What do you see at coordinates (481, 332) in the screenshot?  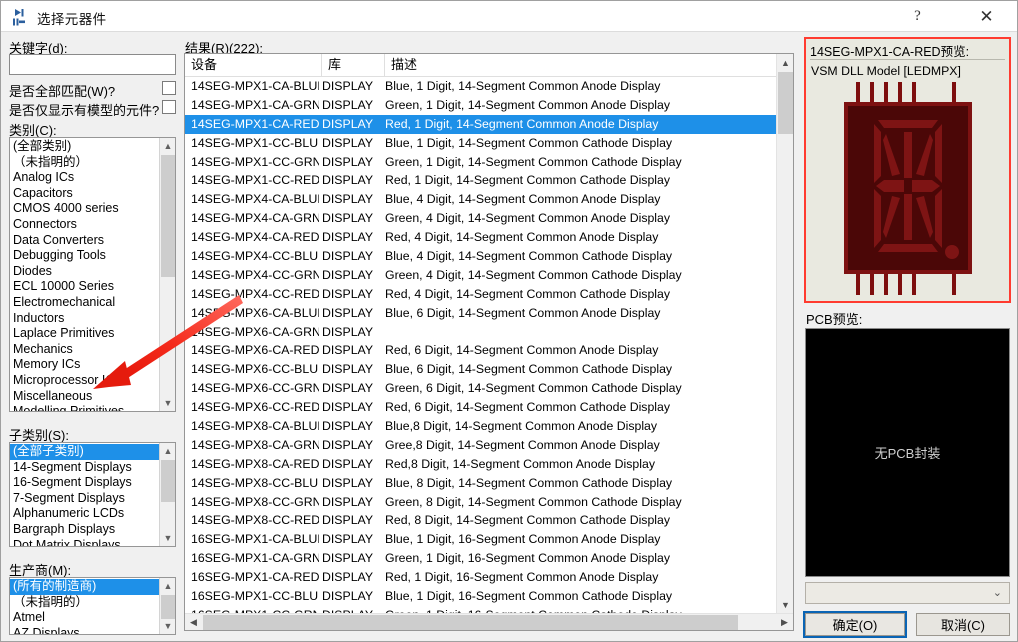 I see `table-row: 14SEG-MPX6-CA-GRN DISPLAY` at bounding box center [481, 332].